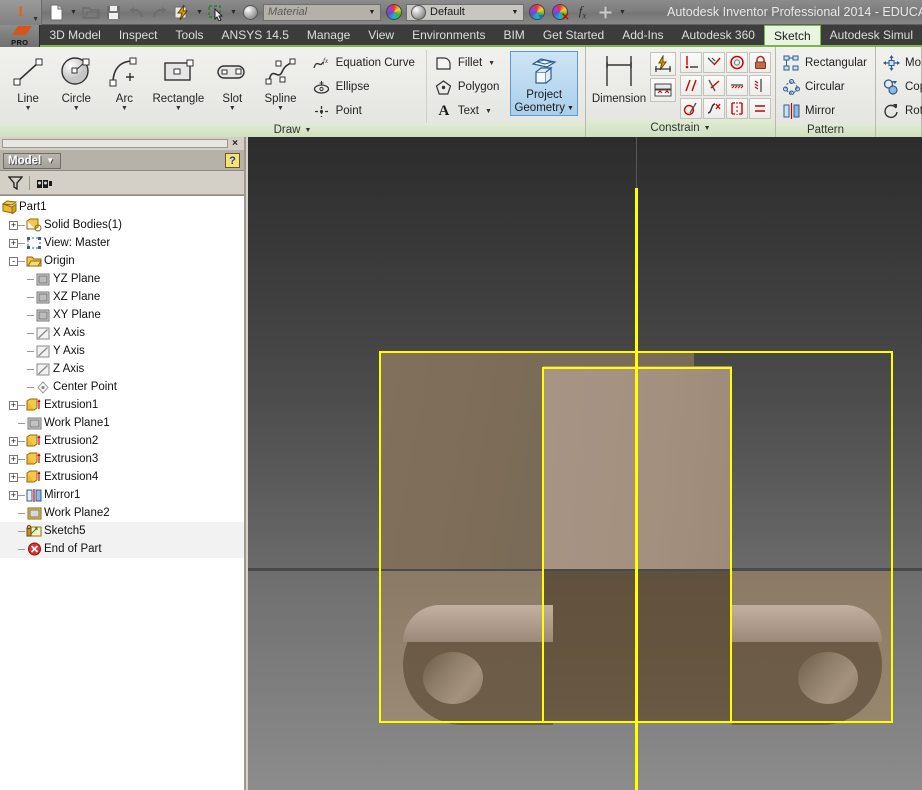 This screenshot has width=922, height=790. What do you see at coordinates (488, 111) in the screenshot?
I see `text-dropdown-icon: ▼` at bounding box center [488, 111].